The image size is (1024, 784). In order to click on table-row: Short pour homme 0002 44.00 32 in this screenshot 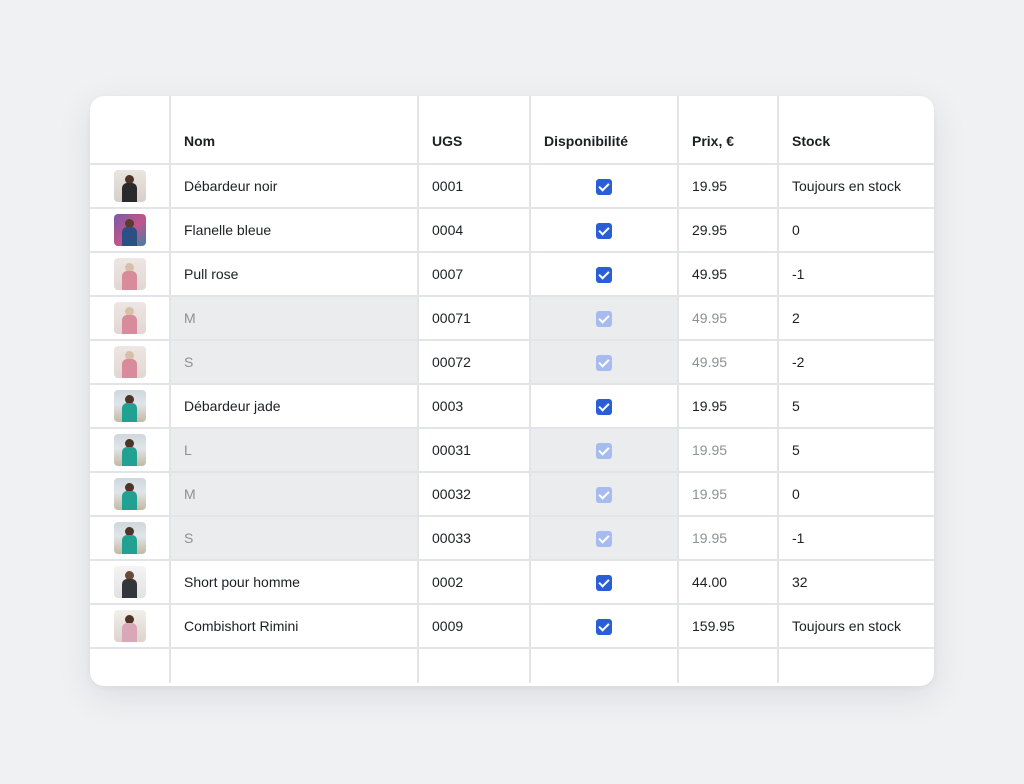, I will do `click(512, 582)`.